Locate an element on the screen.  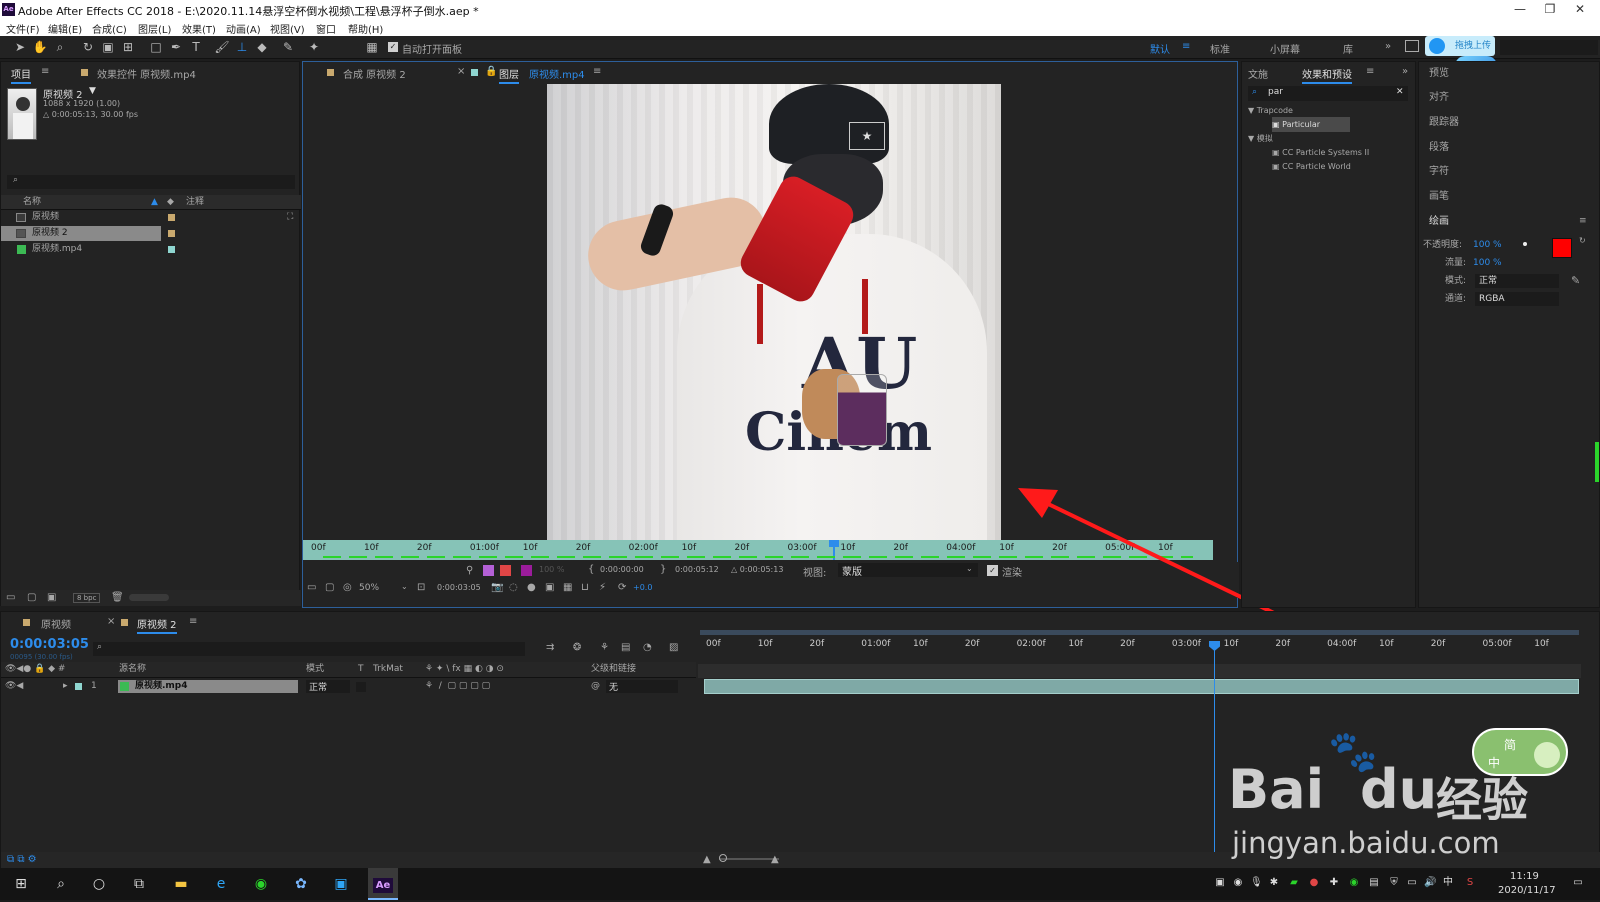
windows-start-icon: ⊞ is located at coordinates (21, 884).